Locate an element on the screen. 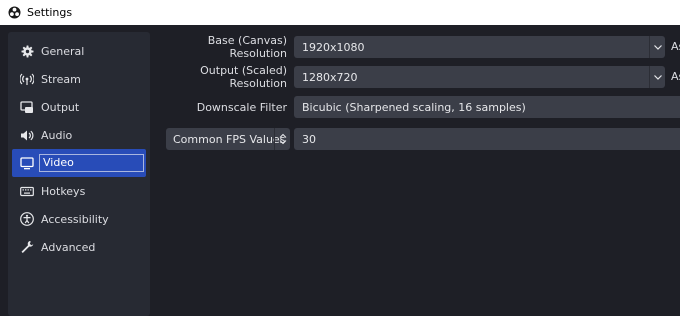  sidebar-item-label: Advanced is located at coordinates (68, 247).